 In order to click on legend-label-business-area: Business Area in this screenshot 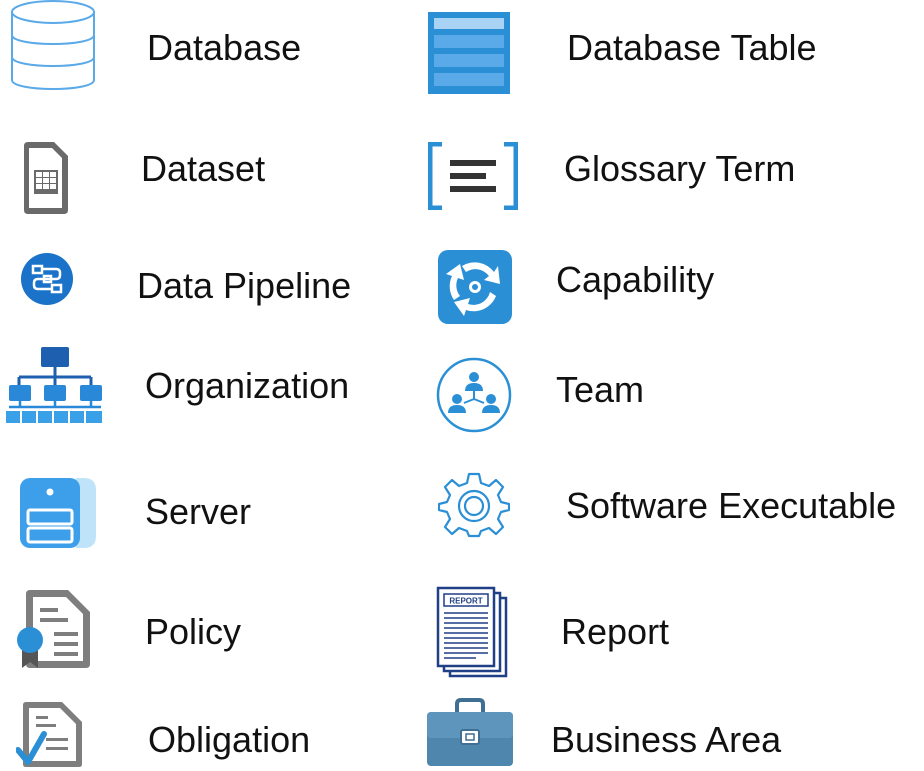, I will do `click(666, 739)`.